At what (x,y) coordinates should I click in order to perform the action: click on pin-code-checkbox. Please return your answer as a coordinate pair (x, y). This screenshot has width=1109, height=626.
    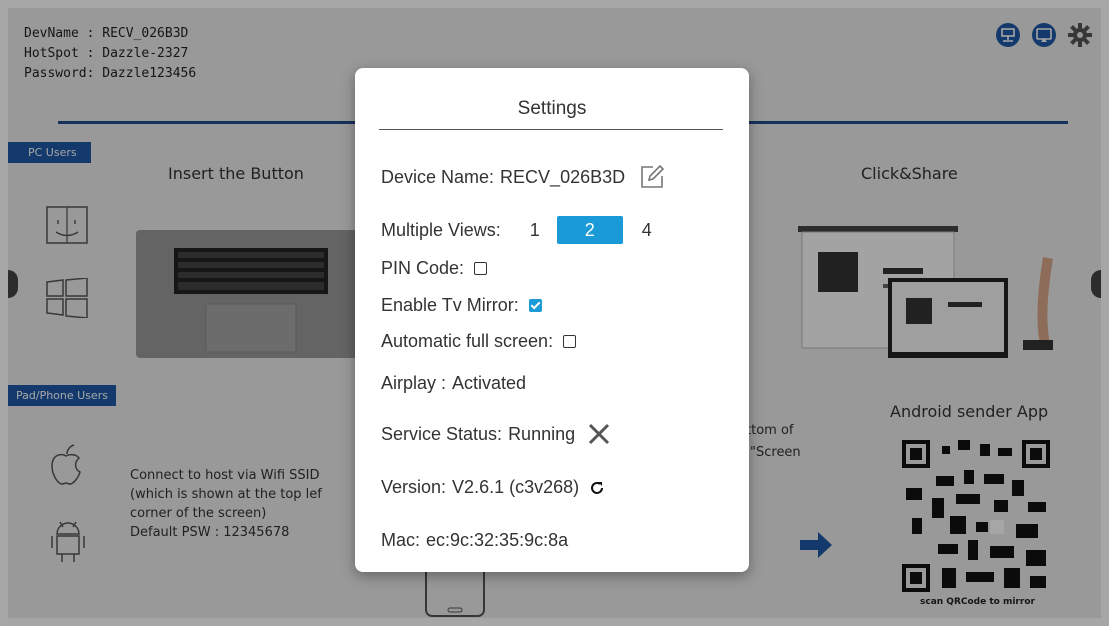
    Looking at the image, I should click on (481, 268).